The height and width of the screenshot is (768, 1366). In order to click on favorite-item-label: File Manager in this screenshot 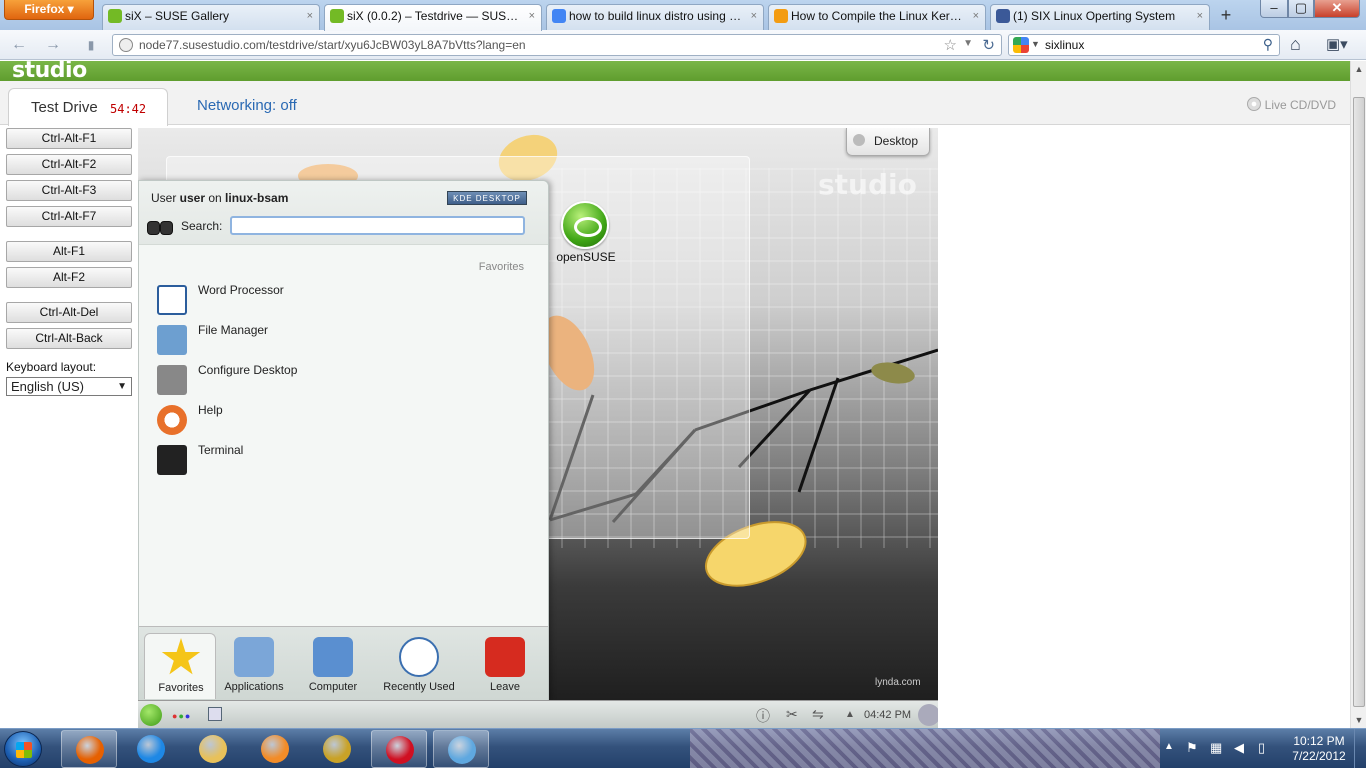, I will do `click(233, 330)`.